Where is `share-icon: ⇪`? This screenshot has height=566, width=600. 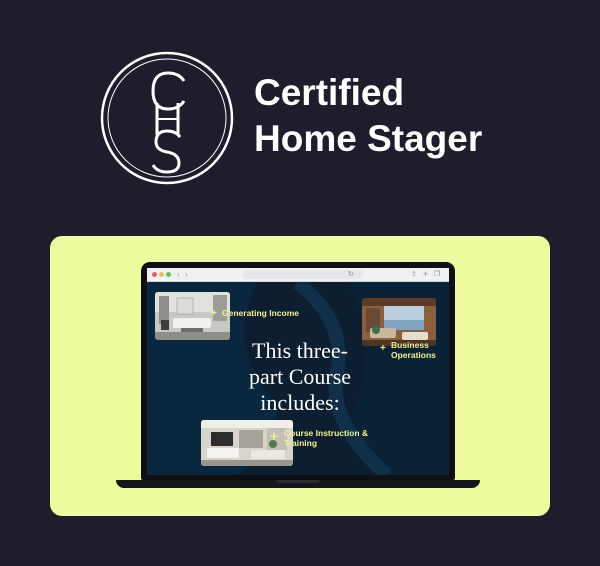
share-icon: ⇪ is located at coordinates (414, 274).